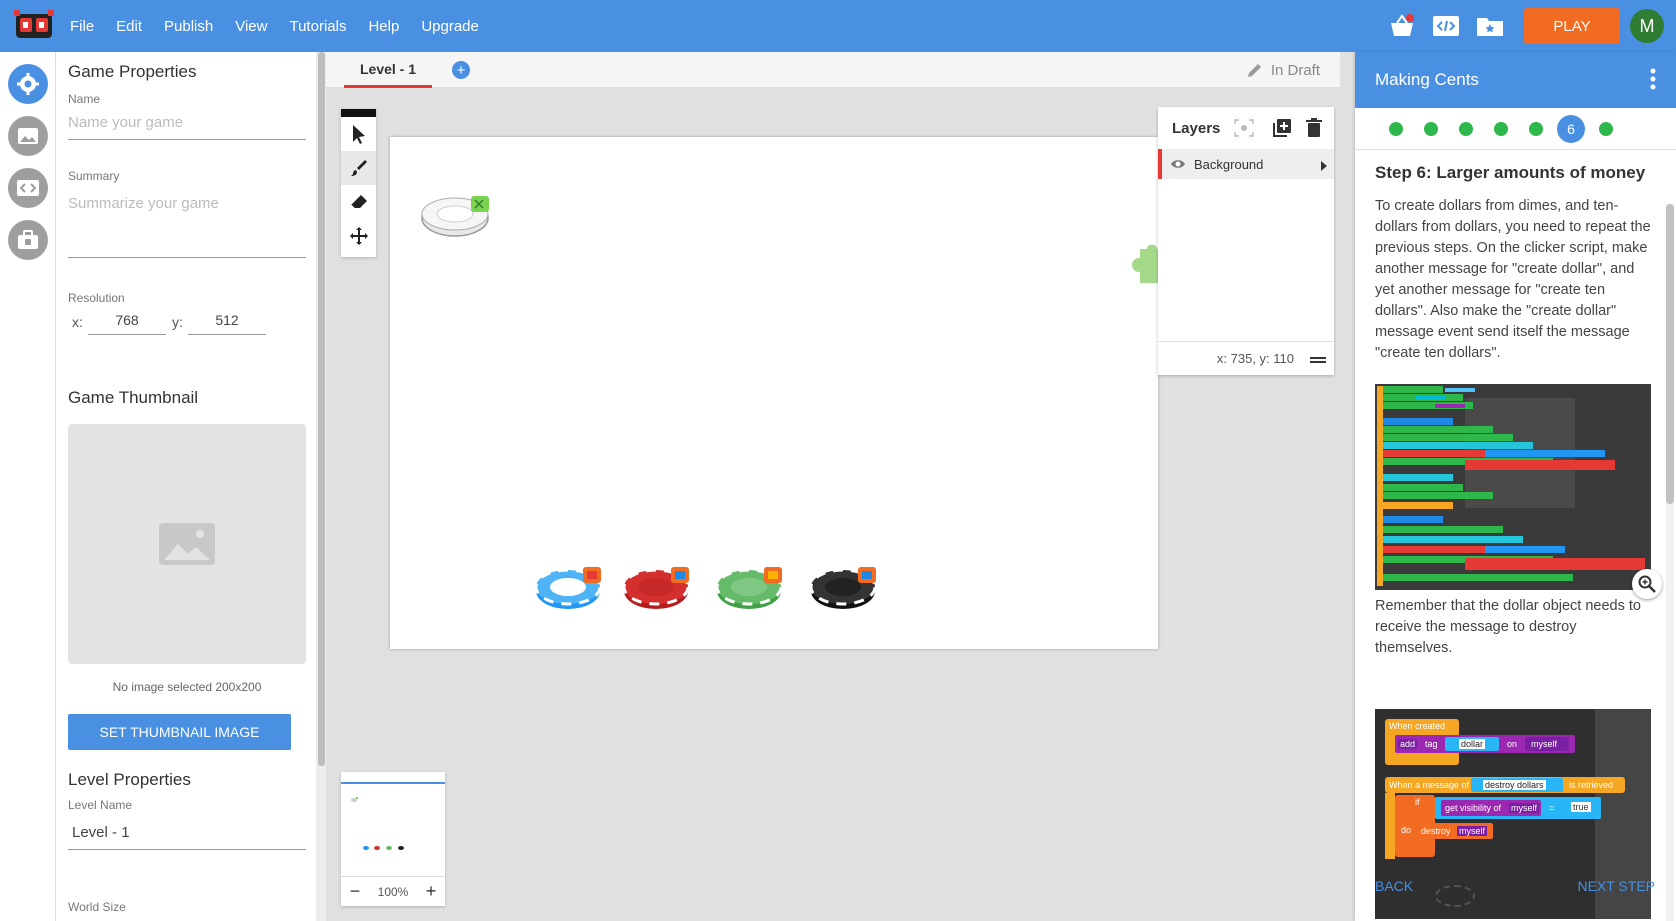 The width and height of the screenshot is (1676, 921). Describe the element at coordinates (1229, 164) in the screenshot. I see `layer-label: Background` at that location.